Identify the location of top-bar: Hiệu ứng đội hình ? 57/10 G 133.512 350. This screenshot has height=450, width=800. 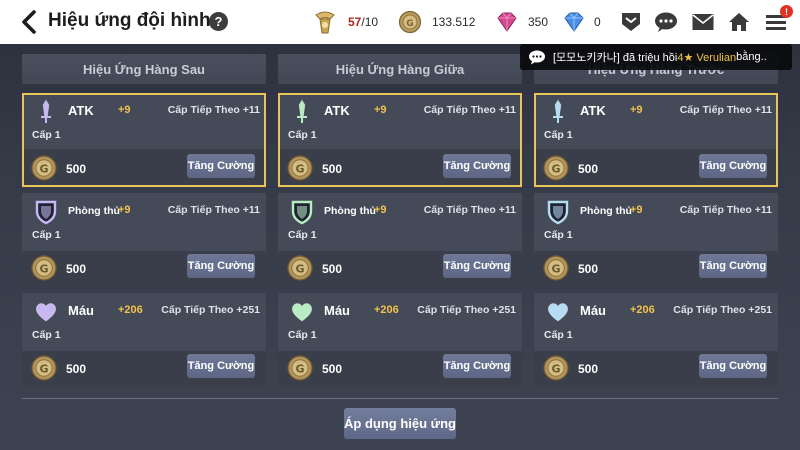
(400, 22).